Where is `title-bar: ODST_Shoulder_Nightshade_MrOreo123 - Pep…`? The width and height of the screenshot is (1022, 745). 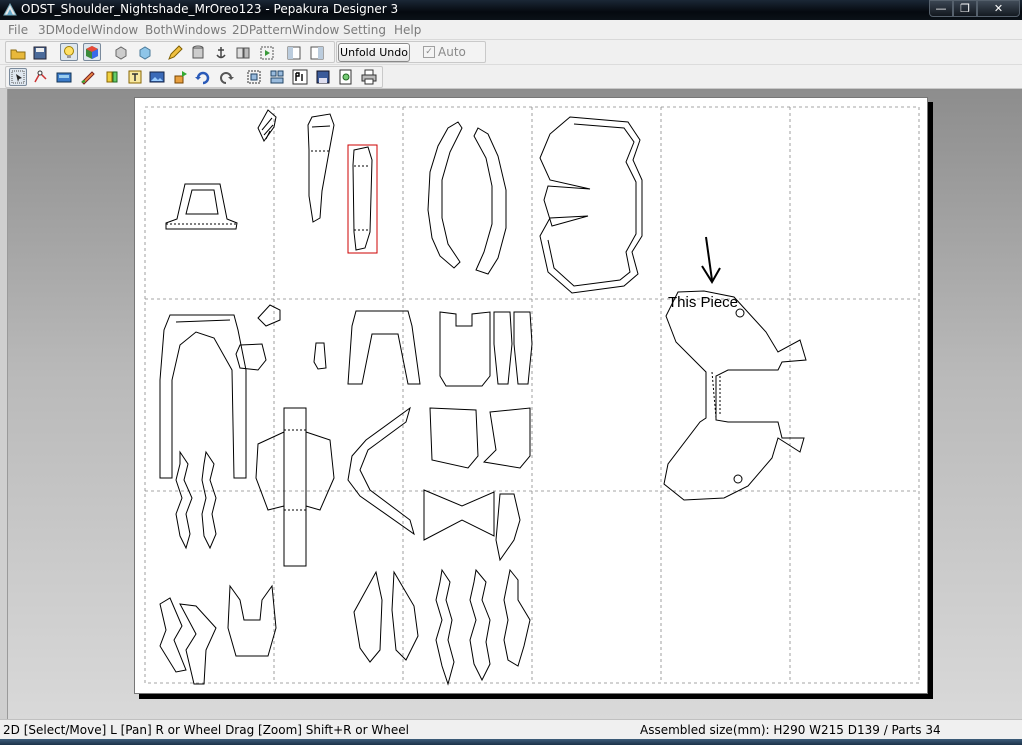
title-bar: ODST_Shoulder_Nightshade_MrOreo123 - Pep… is located at coordinates (511, 10).